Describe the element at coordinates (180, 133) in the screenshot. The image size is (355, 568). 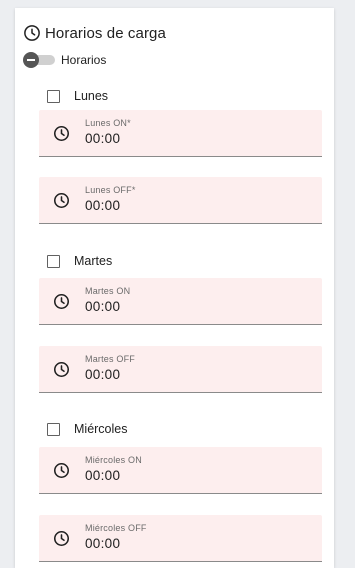
I see `time-field-lunes-on: Lunes ON* 00:00` at that location.